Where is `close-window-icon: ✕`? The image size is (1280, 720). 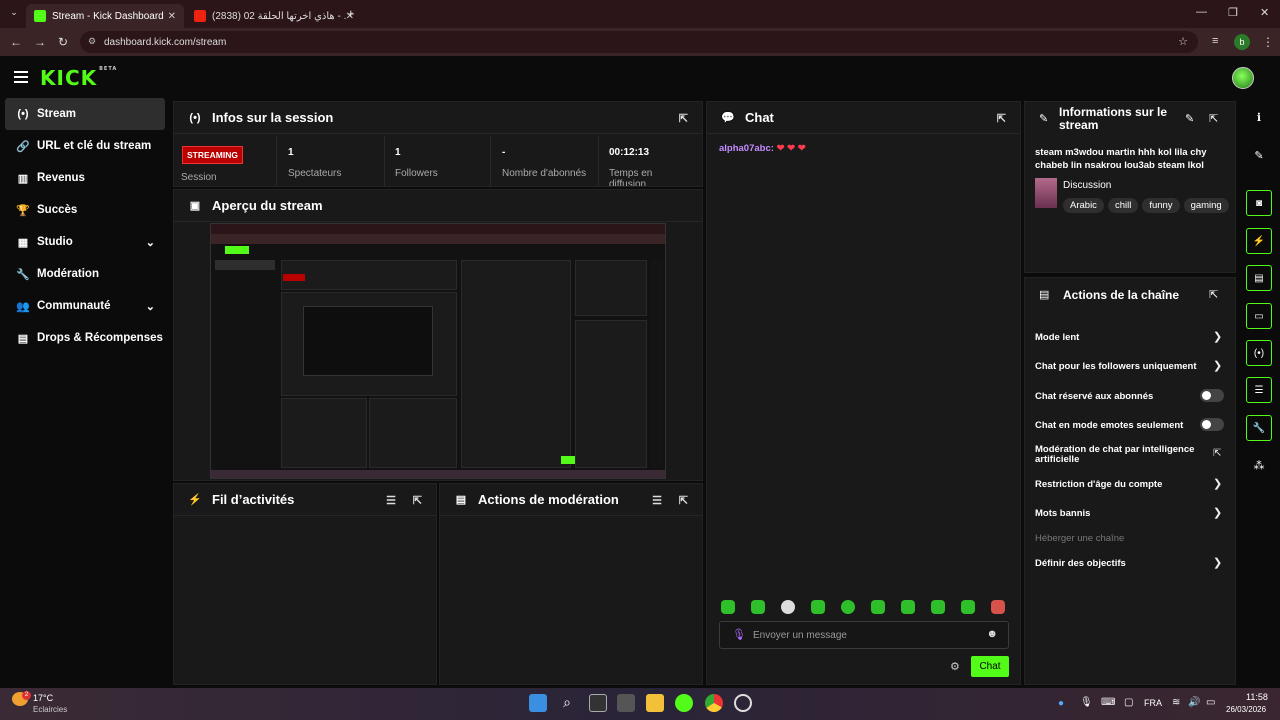 close-window-icon: ✕ is located at coordinates (1264, 12).